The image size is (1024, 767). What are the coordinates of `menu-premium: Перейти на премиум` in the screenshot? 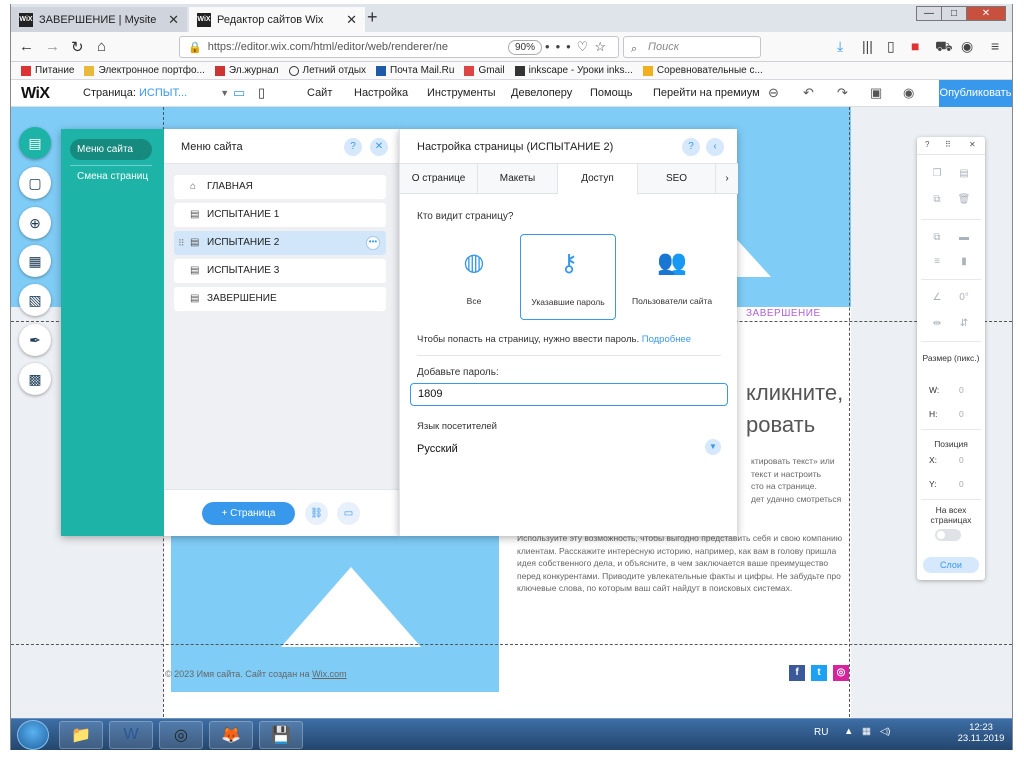 It's located at (706, 93).